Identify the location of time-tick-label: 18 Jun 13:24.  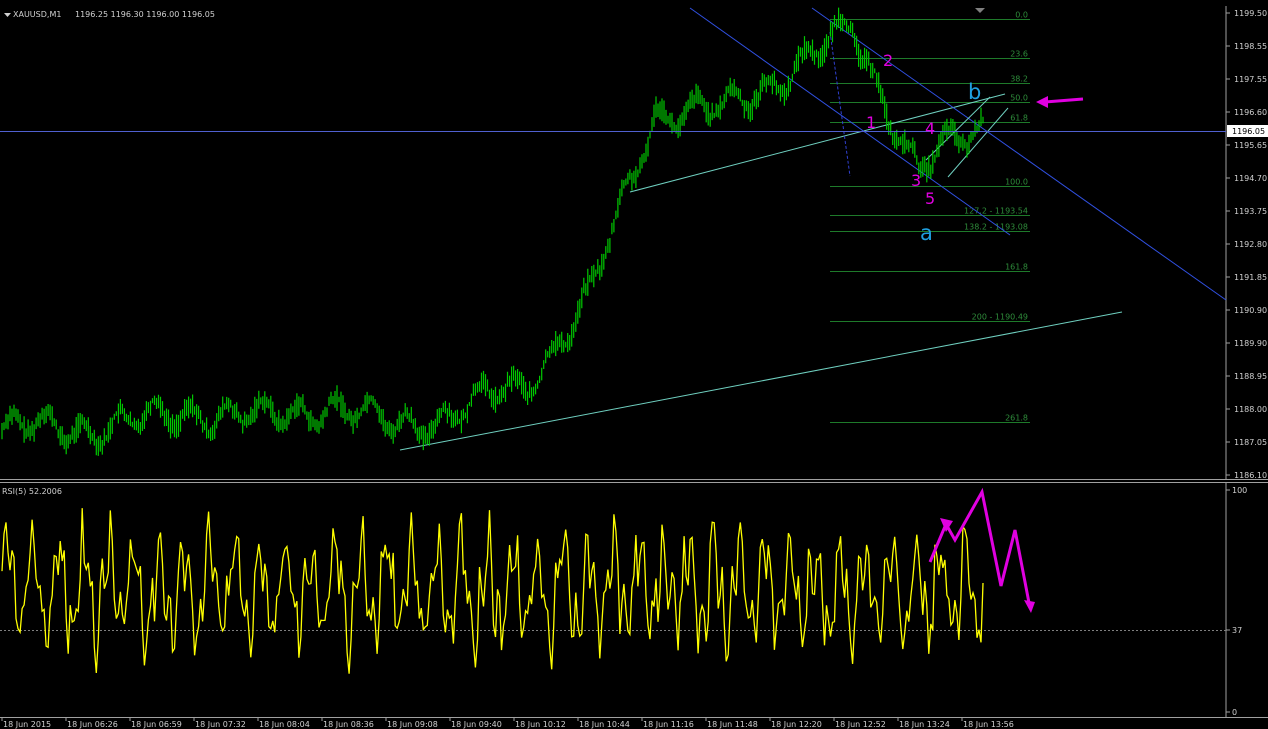
(924, 724).